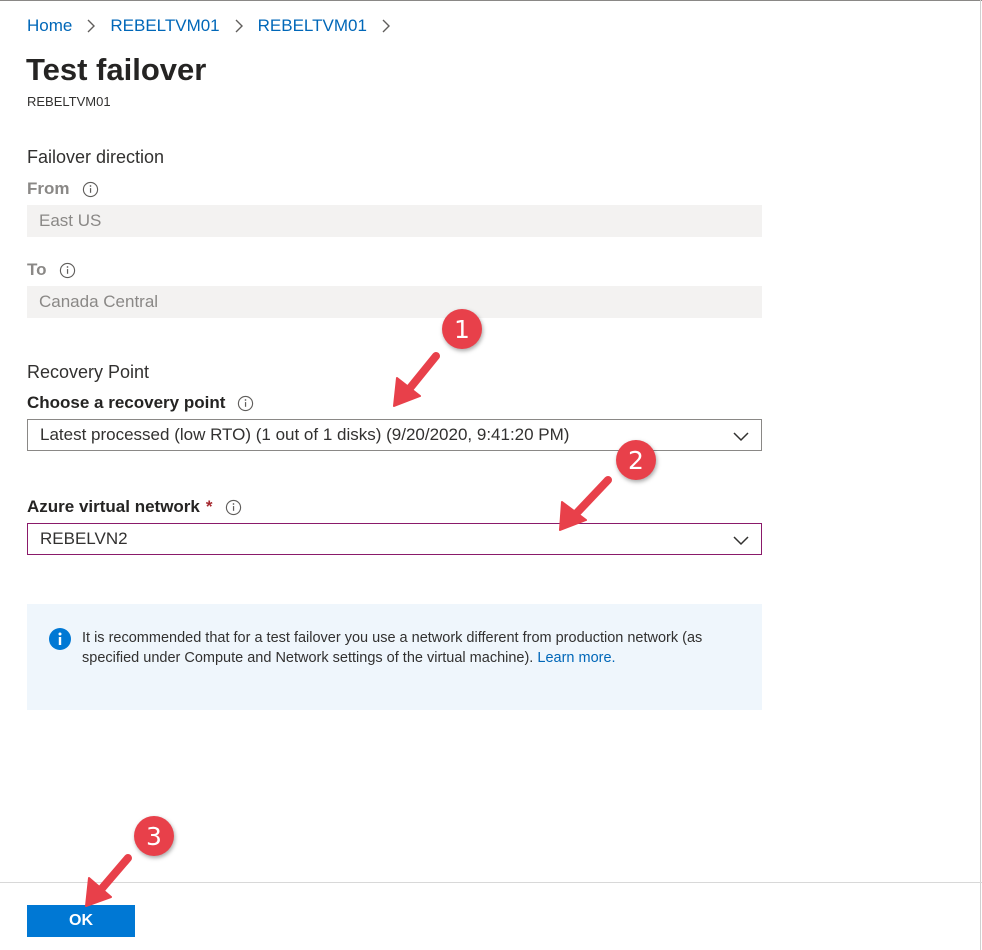 This screenshot has width=982, height=950. I want to click on recovery-point-heading: Recovery Point, so click(88, 372).